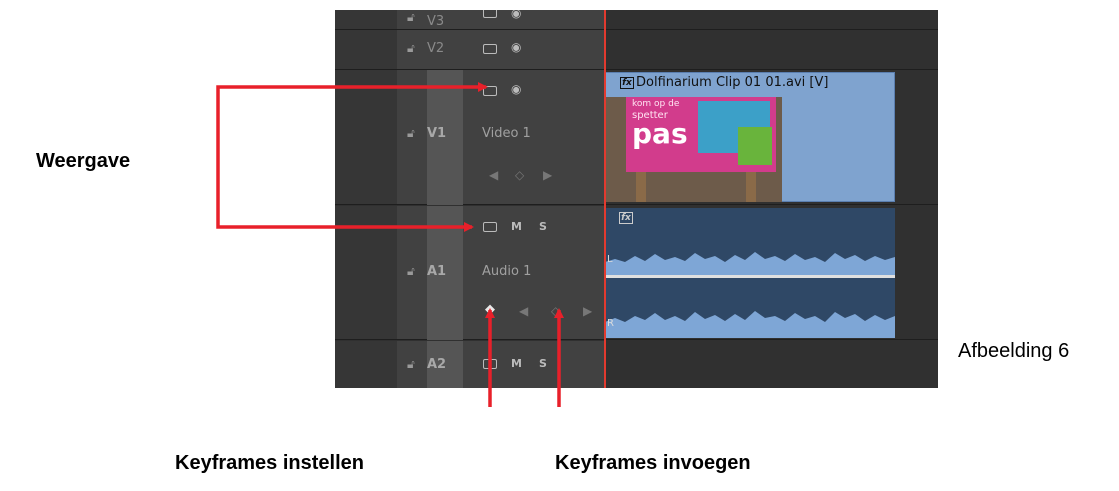 The height and width of the screenshot is (491, 1119). Describe the element at coordinates (83, 161) in the screenshot. I see `label-weergave: Weergave` at that location.